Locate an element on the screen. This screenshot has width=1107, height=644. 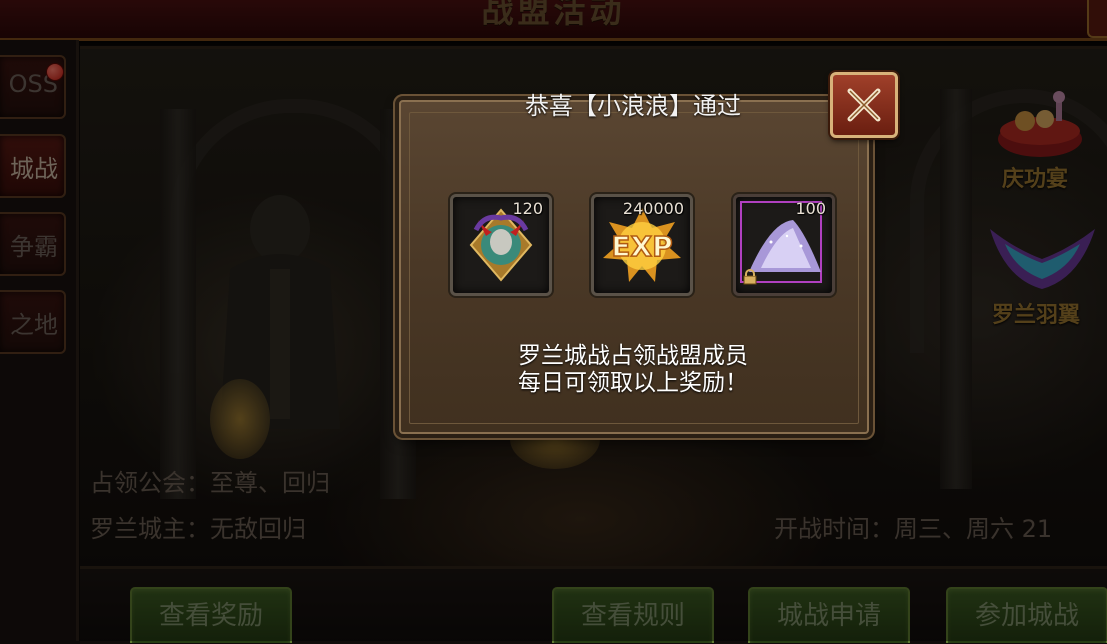
exp-text: EXP is located at coordinates (641, 246).